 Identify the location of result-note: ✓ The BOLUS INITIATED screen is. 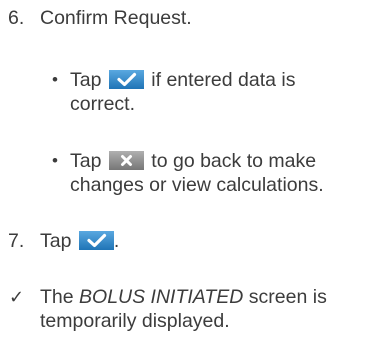
(188, 298).